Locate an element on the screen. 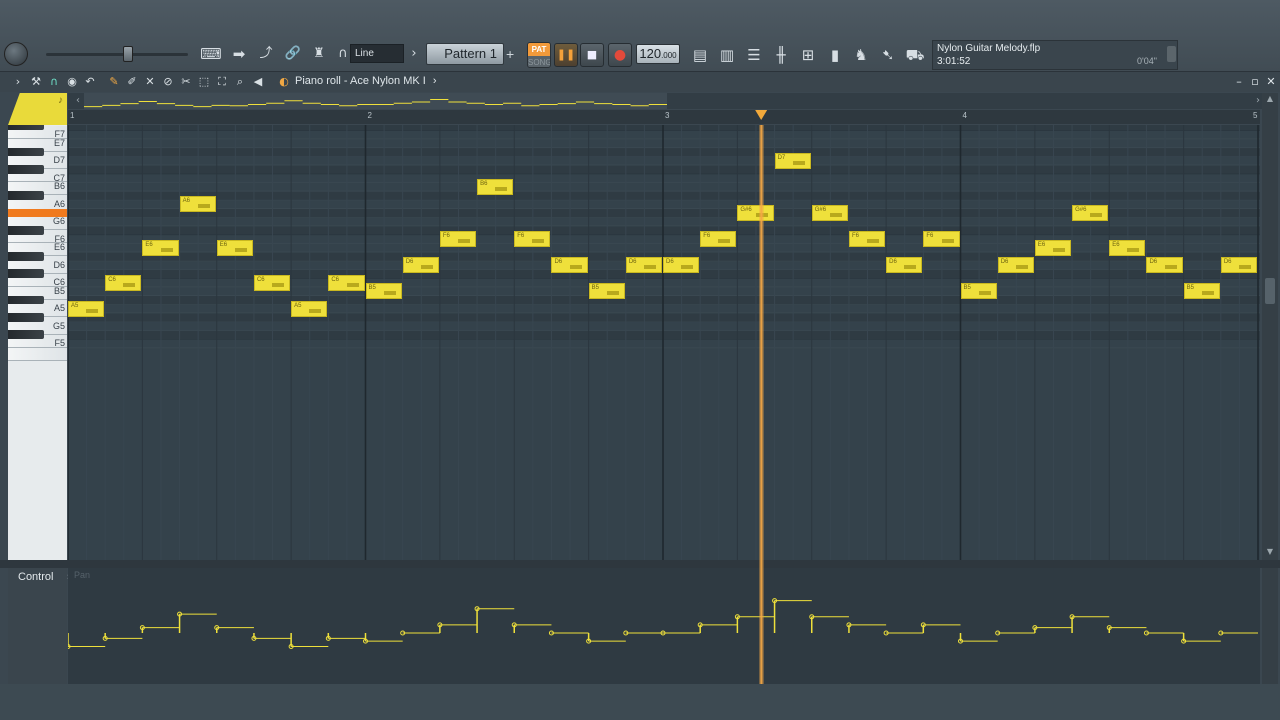 The width and height of the screenshot is (1280, 720). undo-icon: ↶ is located at coordinates (90, 82).